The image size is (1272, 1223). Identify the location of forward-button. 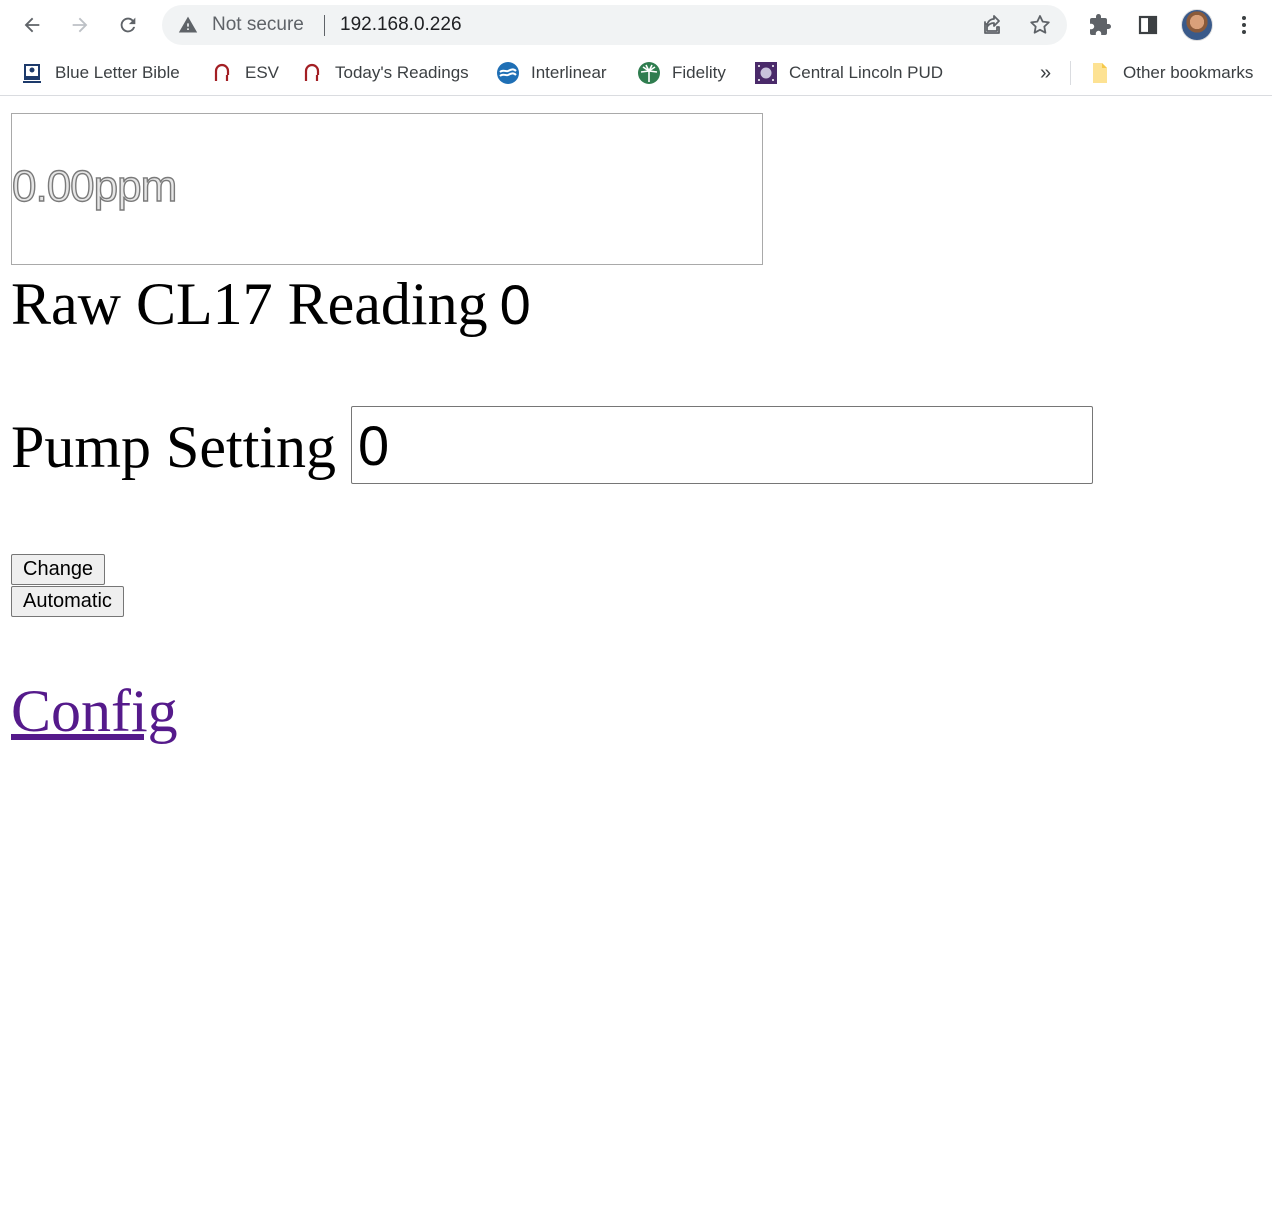
(80, 25).